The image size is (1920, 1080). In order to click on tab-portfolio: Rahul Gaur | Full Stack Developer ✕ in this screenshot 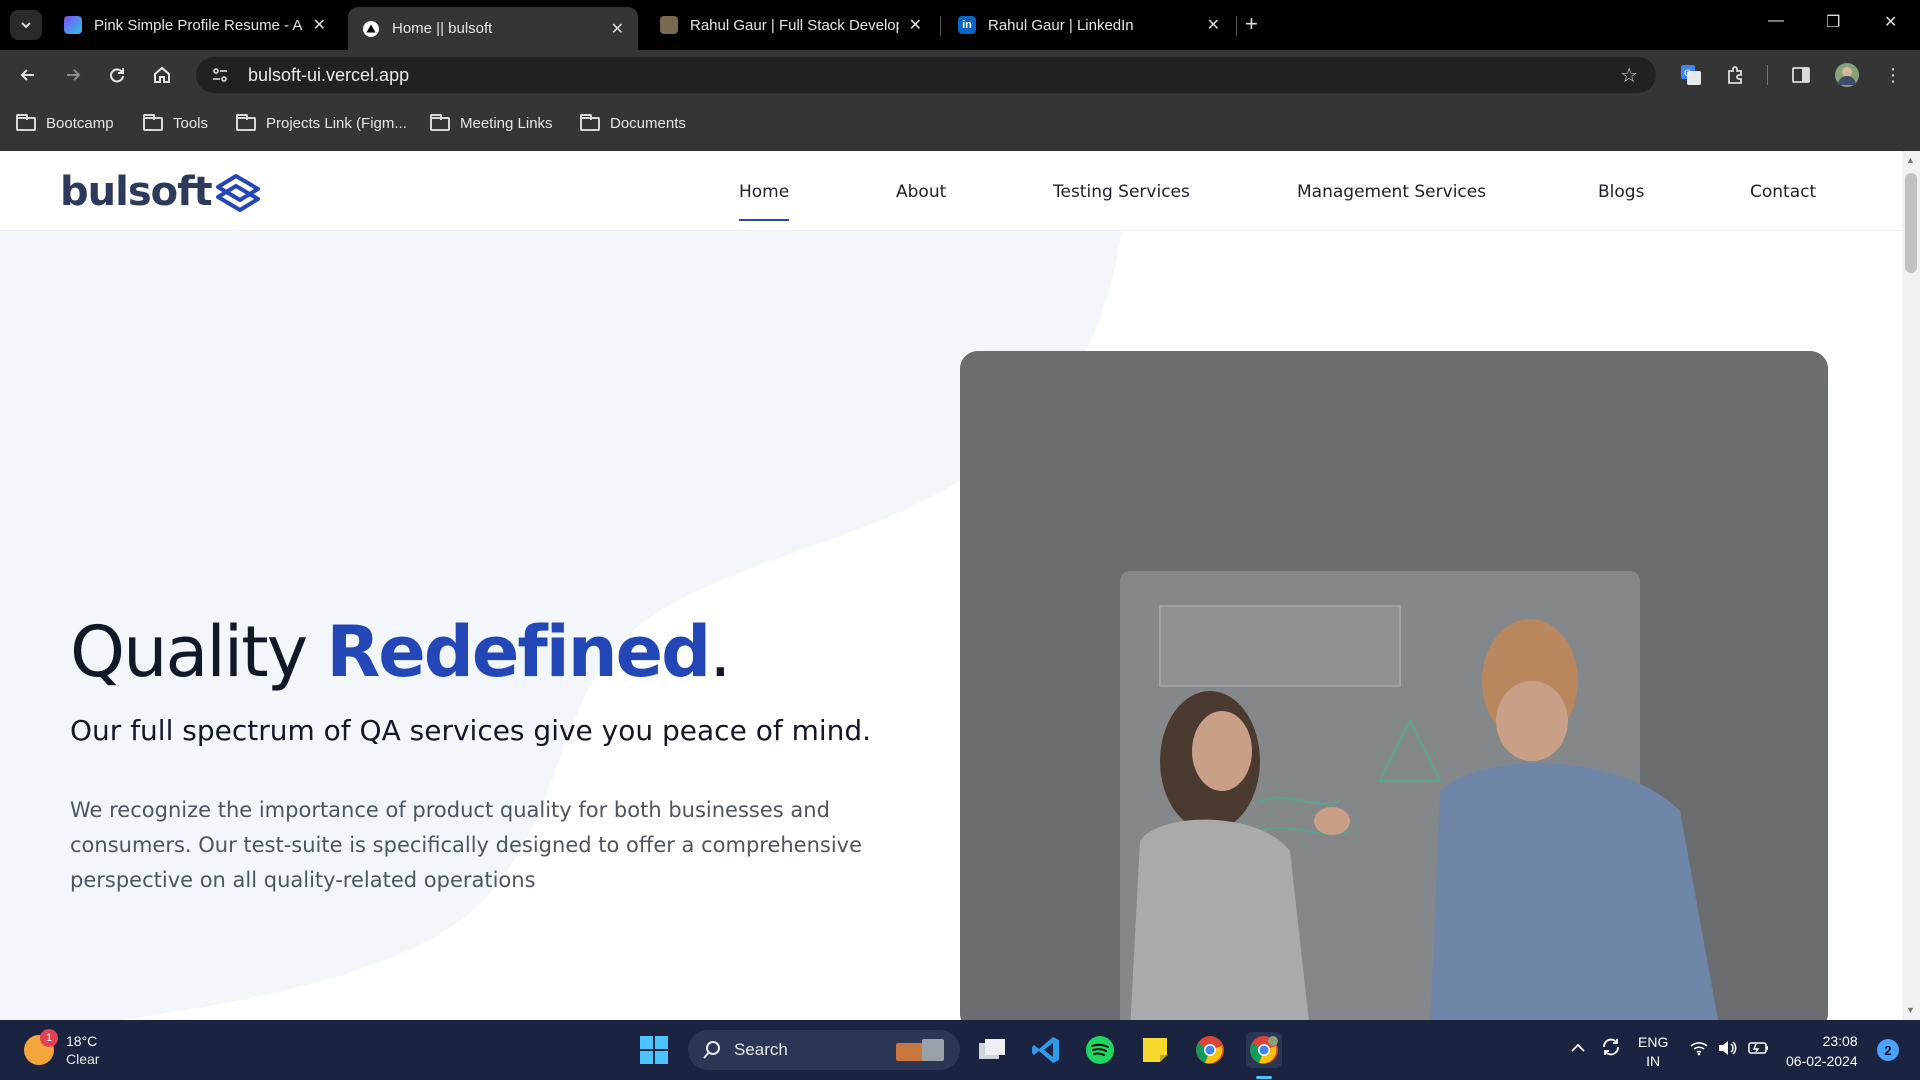, I will do `click(791, 25)`.